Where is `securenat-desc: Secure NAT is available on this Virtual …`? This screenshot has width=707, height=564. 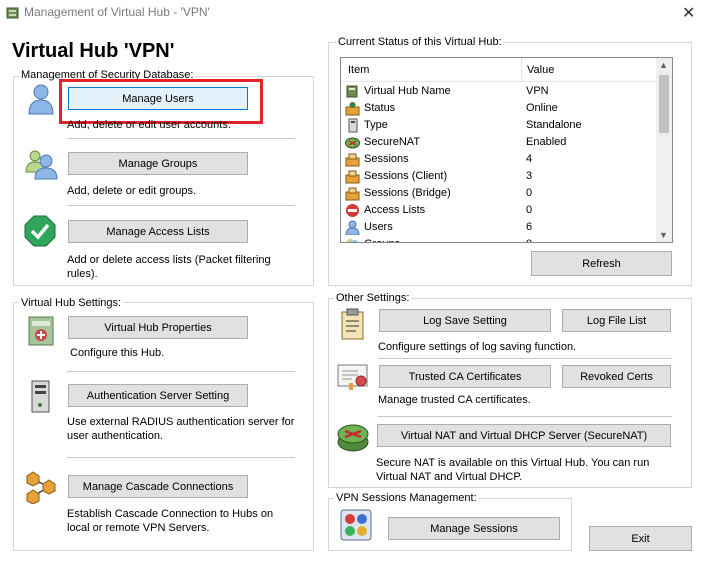 securenat-desc: Secure NAT is available on this Virtual … is located at coordinates (513, 470).